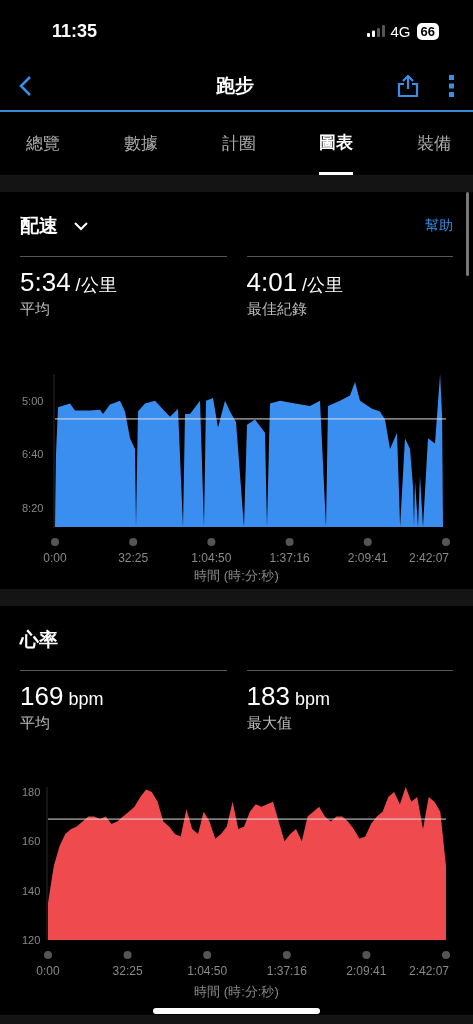 This screenshot has width=473, height=1024. I want to click on axis-tick-label: 5:00, so click(33, 400).